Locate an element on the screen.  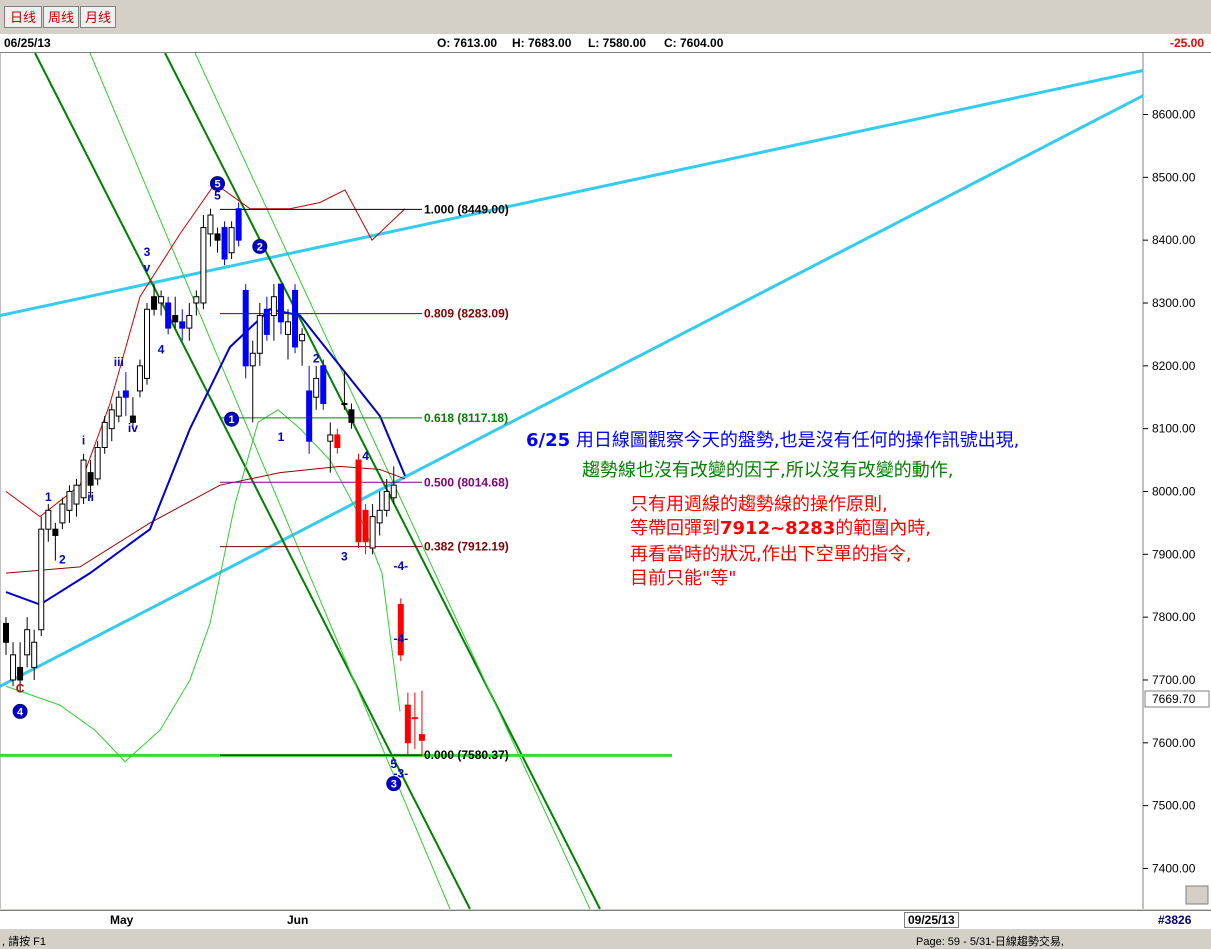
wave-circle-label: 1 is located at coordinates (232, 420).